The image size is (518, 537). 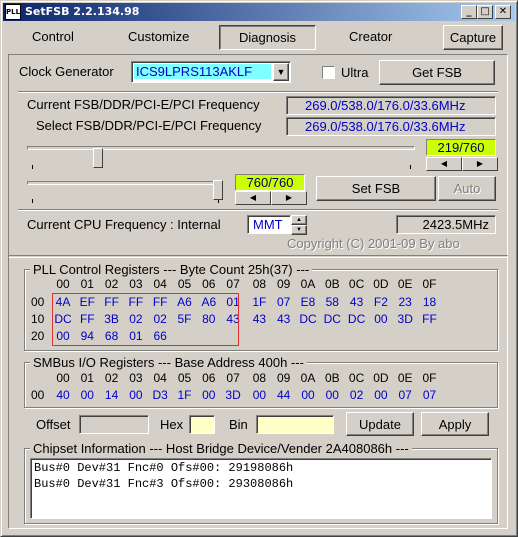 I want to click on cpu-frequency-label: Current CPU Frequency : Internal, so click(x=124, y=224).